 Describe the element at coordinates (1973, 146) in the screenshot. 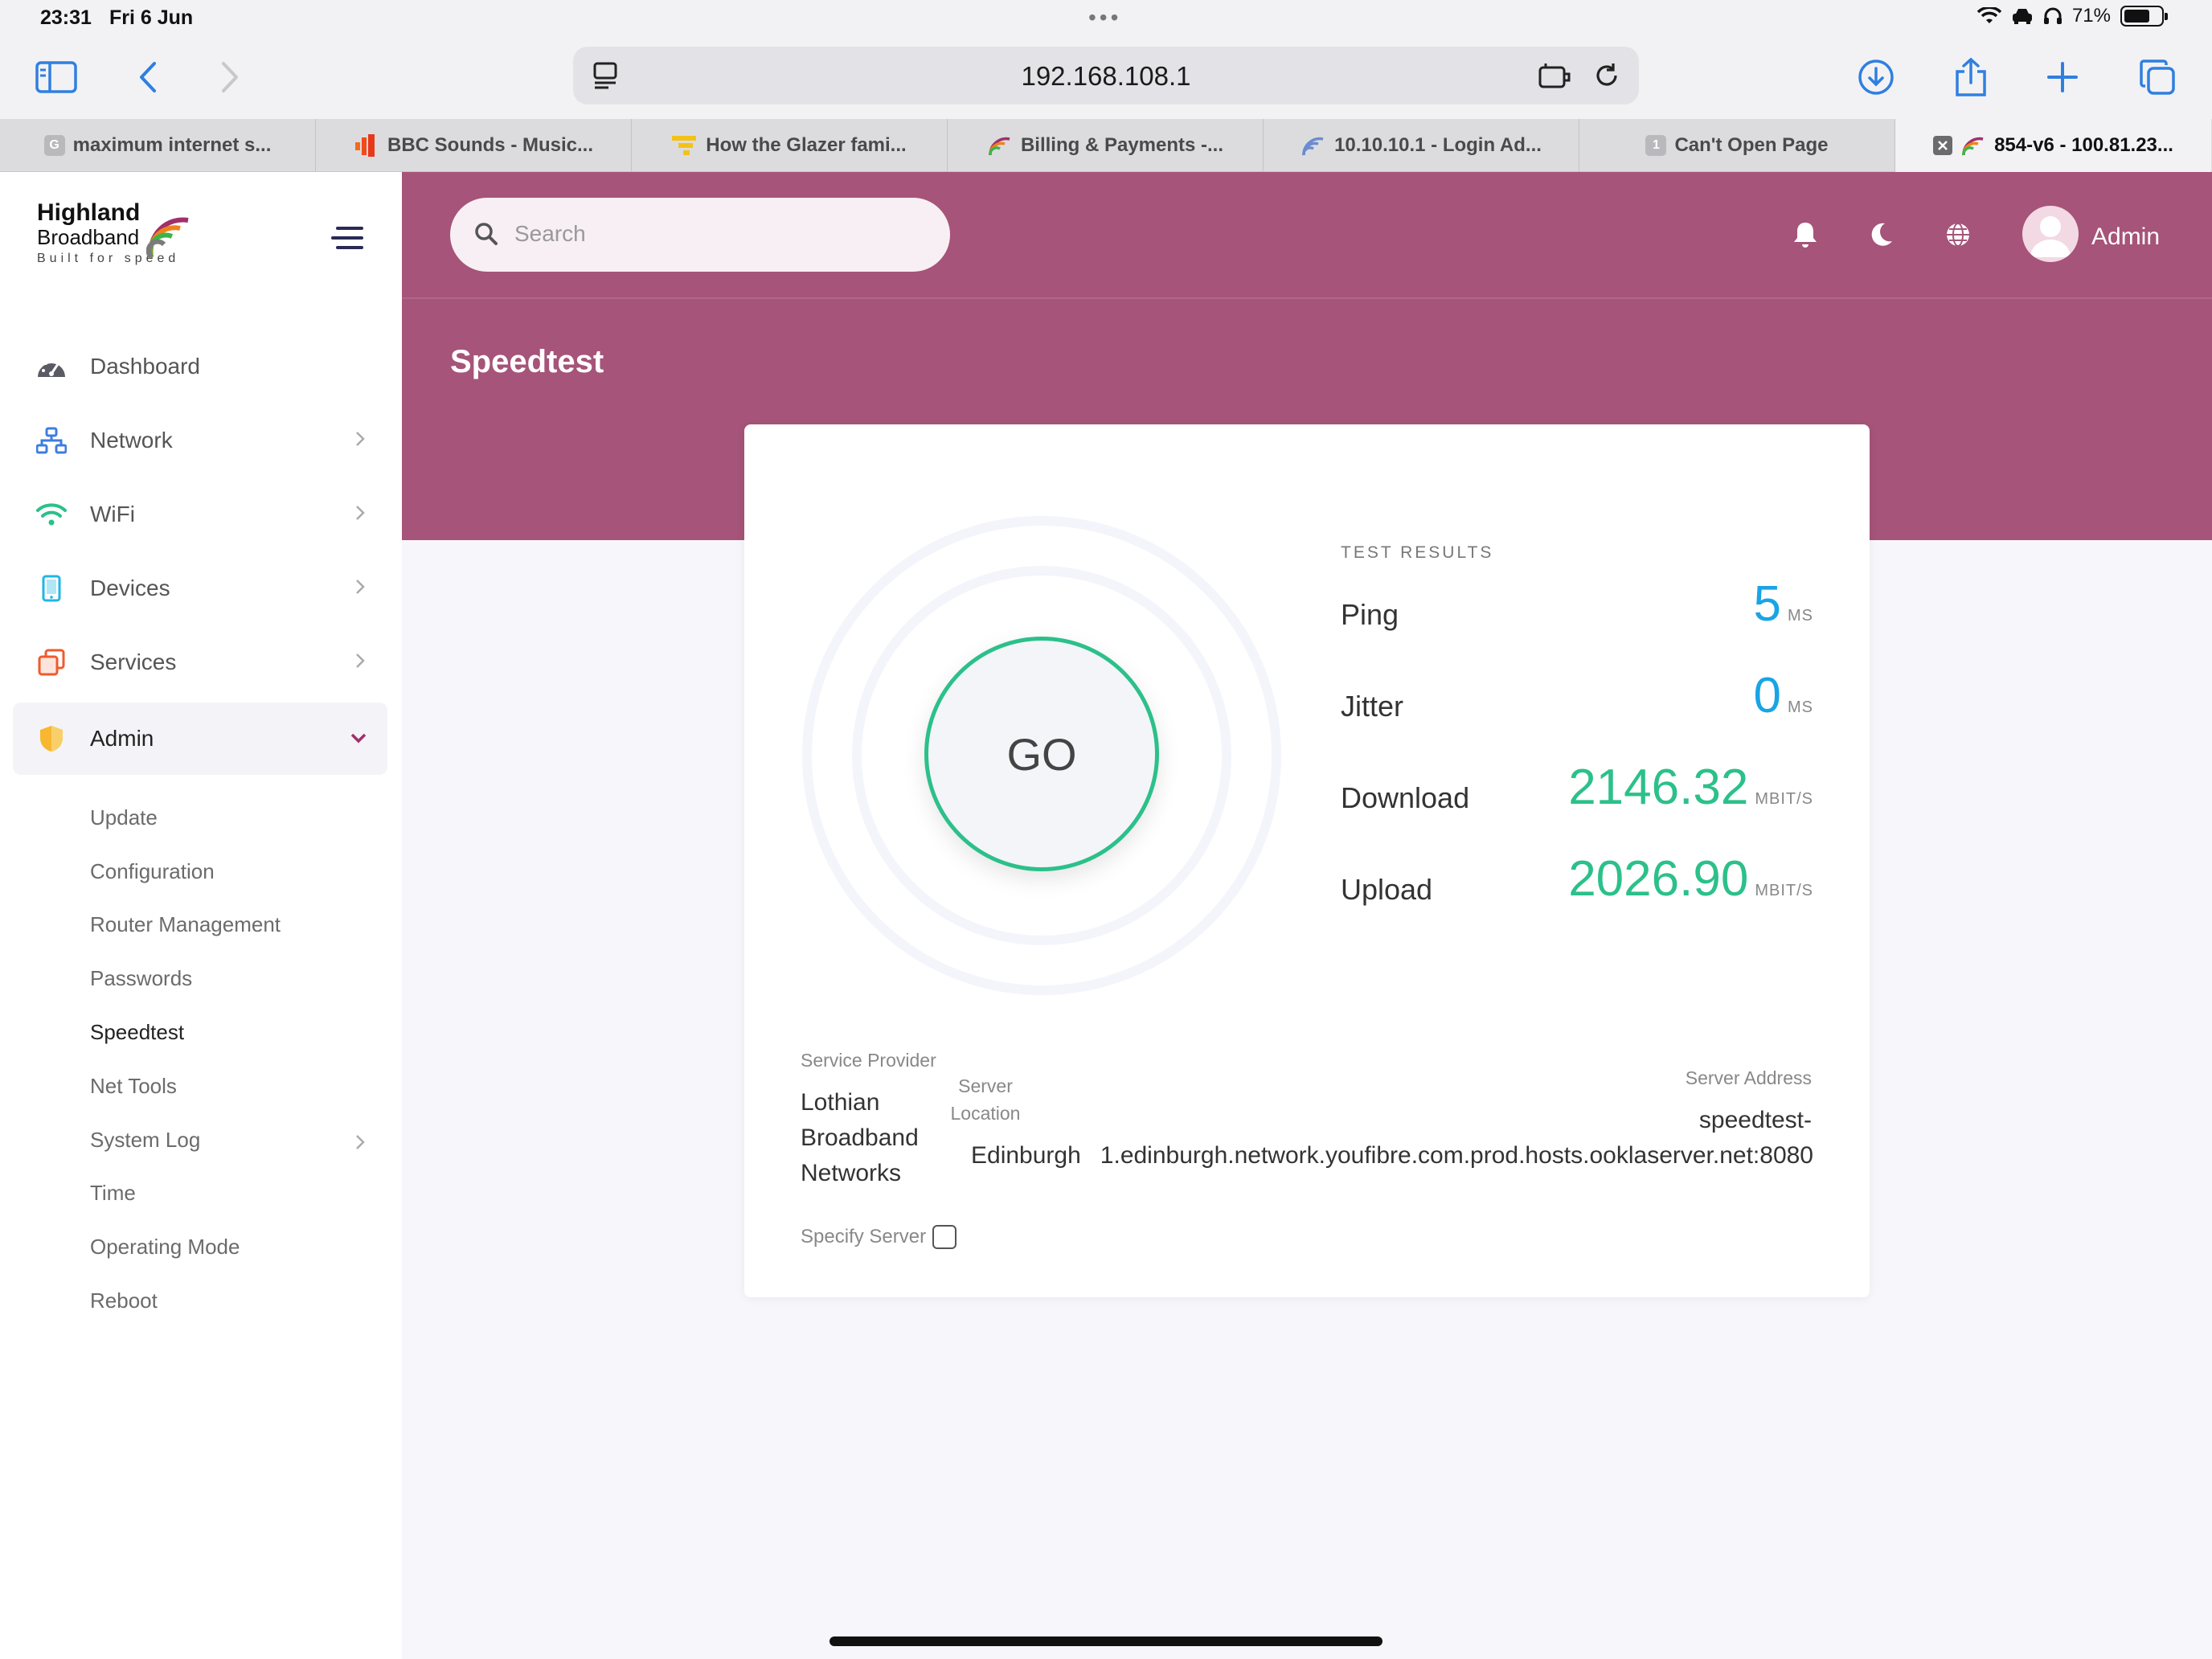

I see `rainbow-favicon-icon` at that location.